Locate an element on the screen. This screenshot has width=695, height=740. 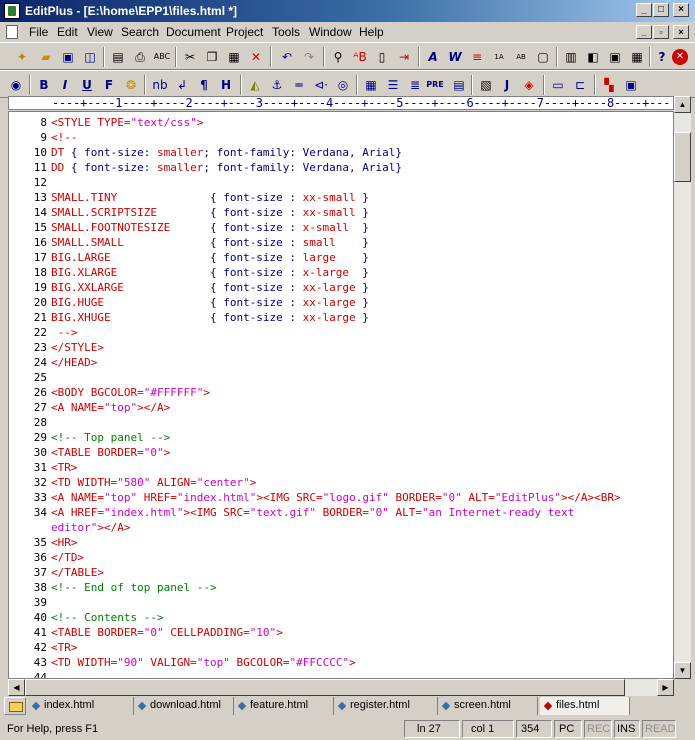
code-line: 32 <TD WIDTH="580" ALIGN="center"> is located at coordinates (341, 482).